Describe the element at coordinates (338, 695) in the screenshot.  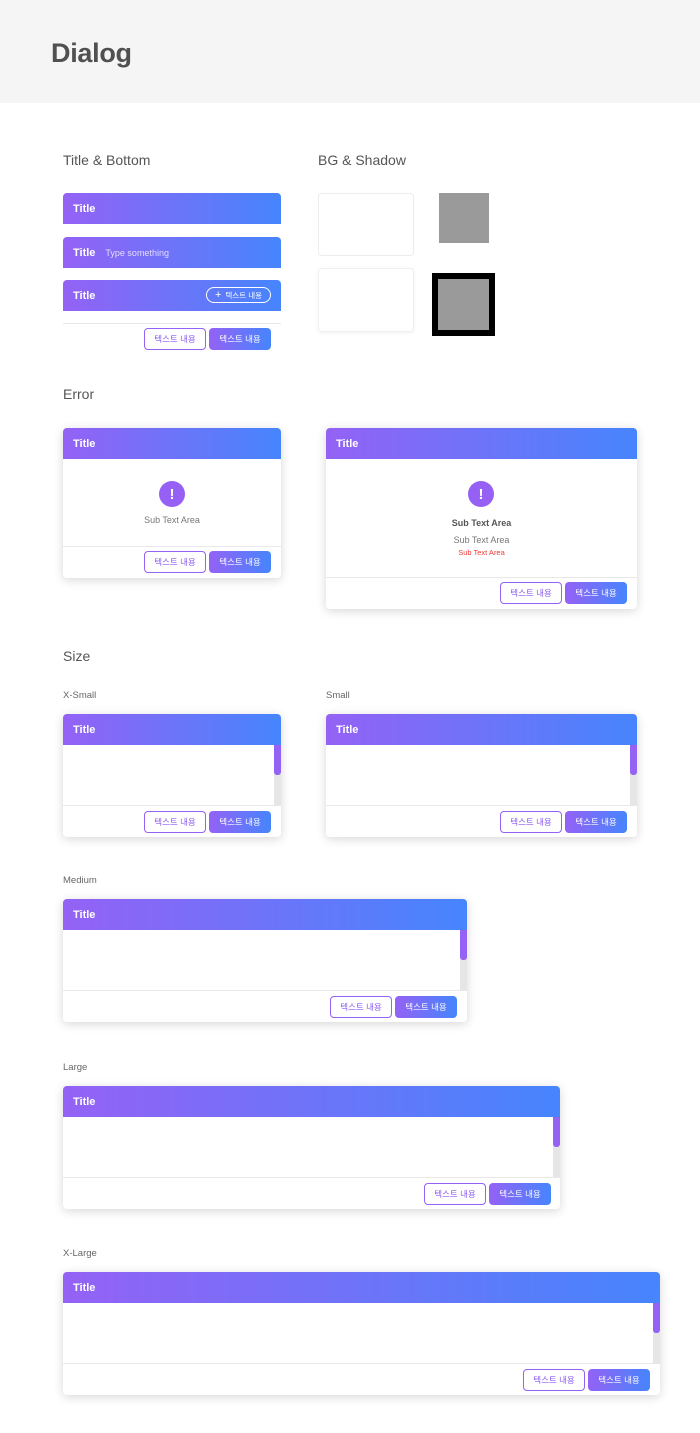
I see `size-label-small: Small` at that location.